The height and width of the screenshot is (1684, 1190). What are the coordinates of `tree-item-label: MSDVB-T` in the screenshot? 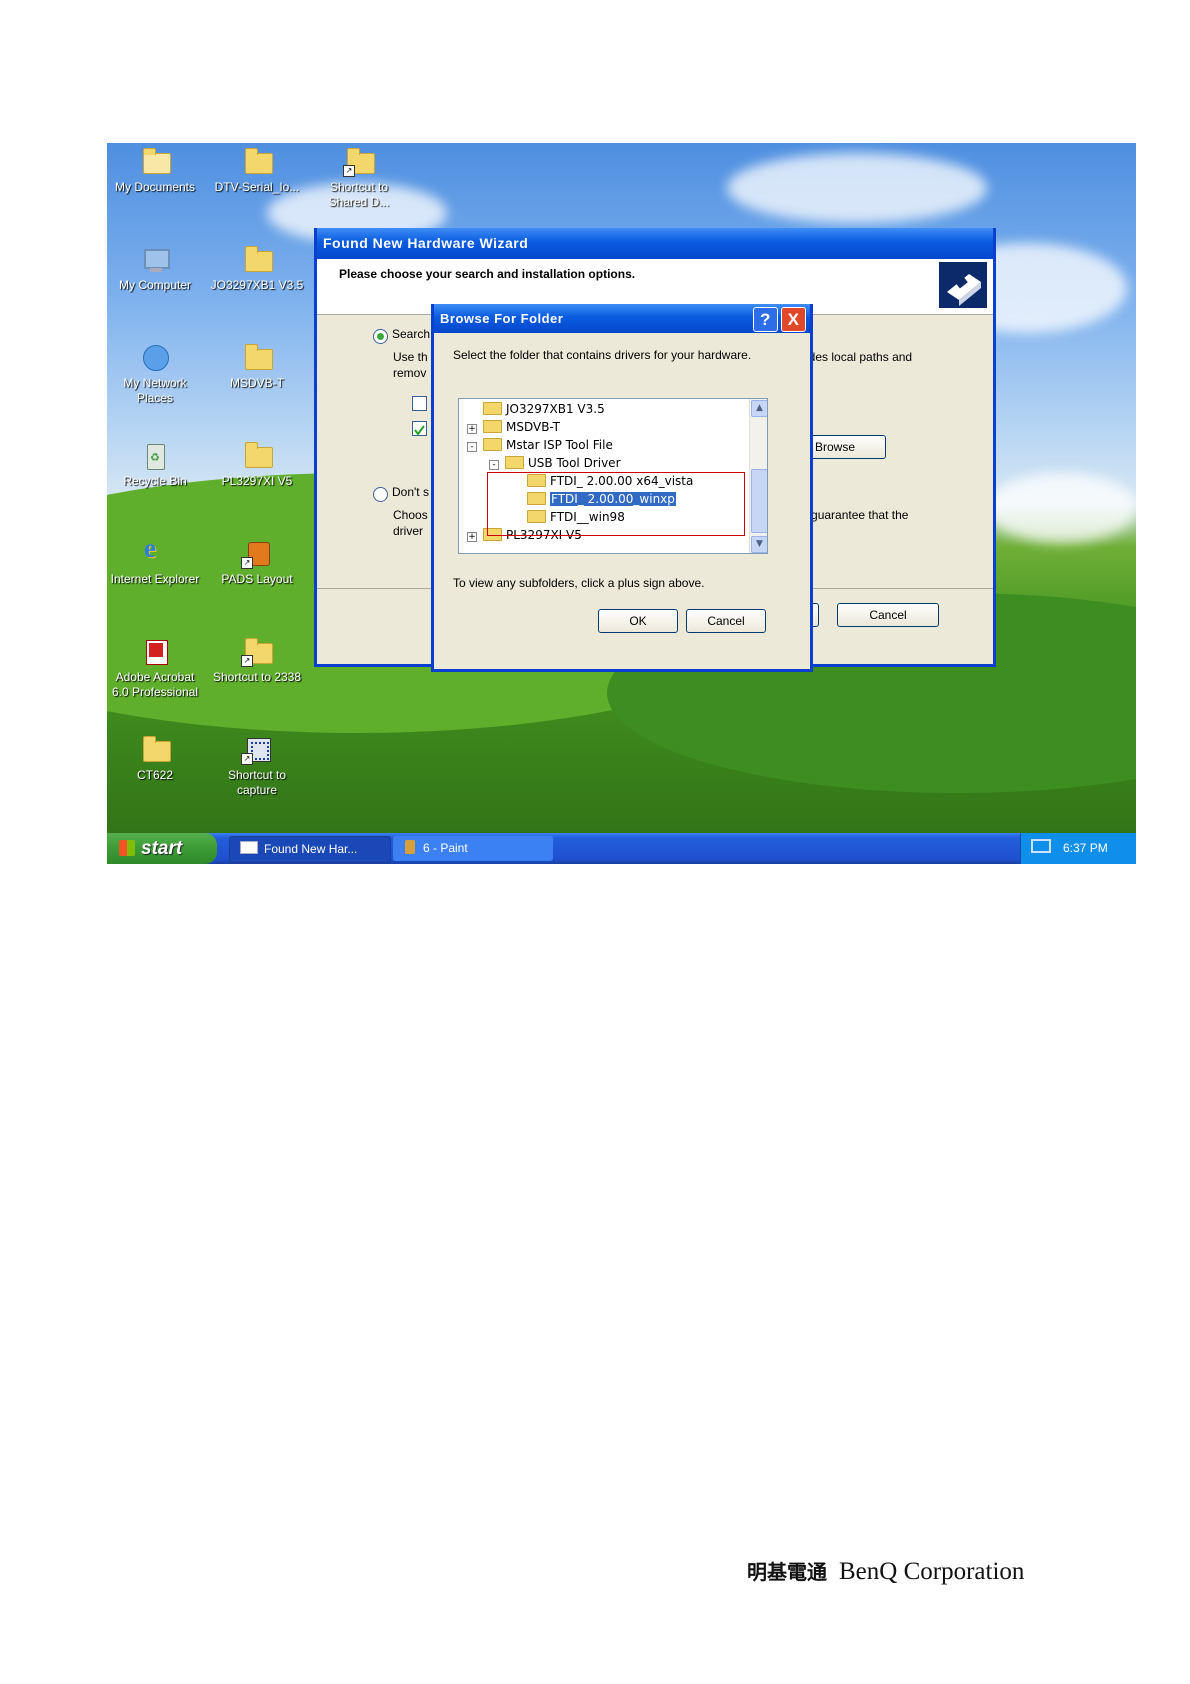 It's located at (533, 427).